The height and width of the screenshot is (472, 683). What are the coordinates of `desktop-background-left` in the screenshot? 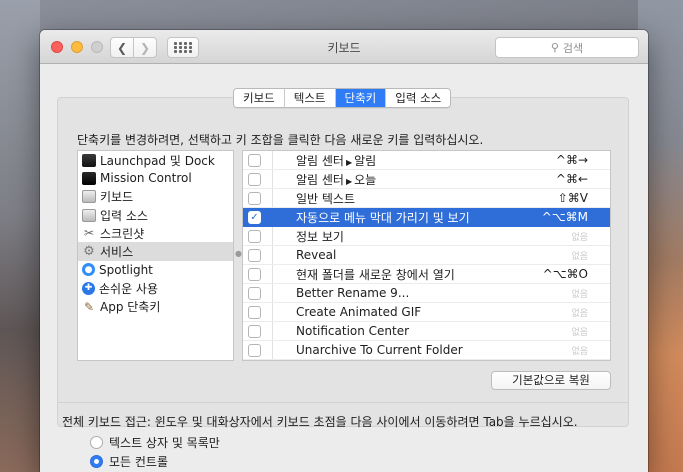 It's located at (20, 236).